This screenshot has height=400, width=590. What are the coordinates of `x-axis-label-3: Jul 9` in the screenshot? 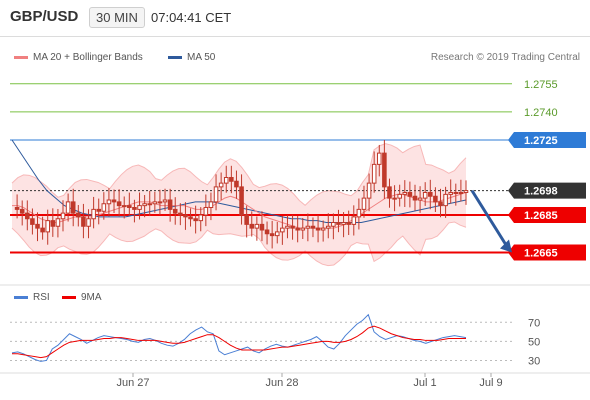 It's located at (490, 383).